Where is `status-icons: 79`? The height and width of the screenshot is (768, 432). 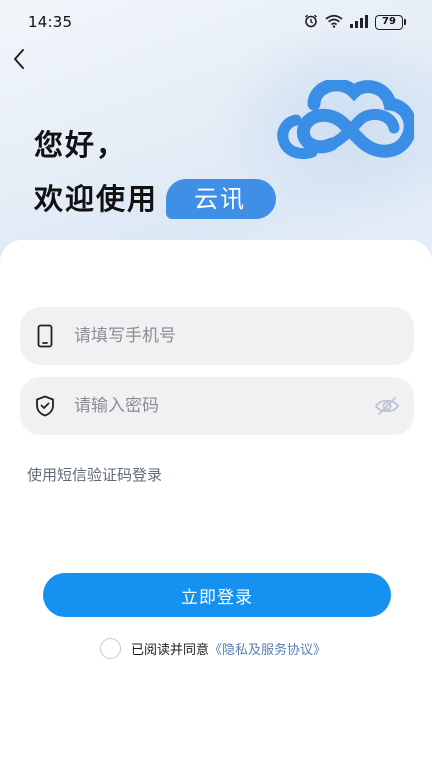 status-icons: 79 is located at coordinates (355, 22).